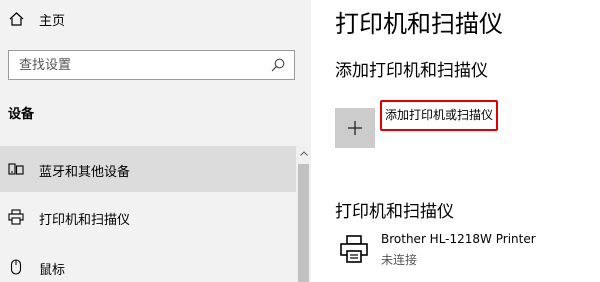 The width and height of the screenshot is (600, 282). I want to click on list-item: Brother HL-1218W Printer 未连接, so click(465, 250).